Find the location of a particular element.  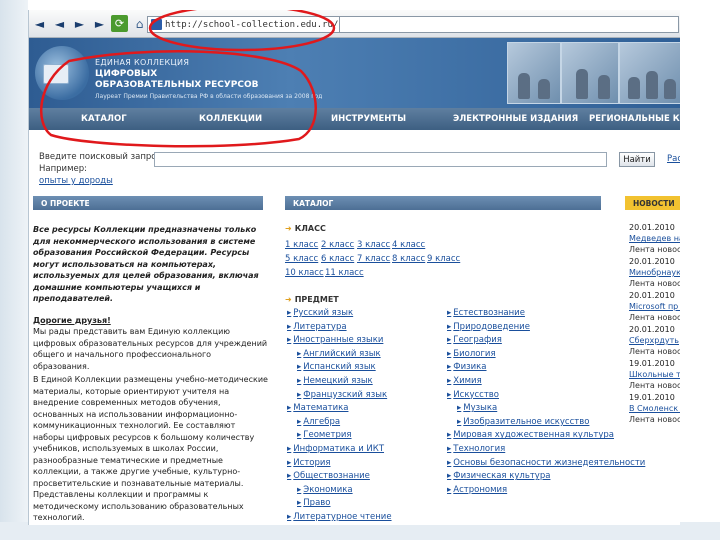

subject-link: ▸ Природоведение is located at coordinates (488, 327).